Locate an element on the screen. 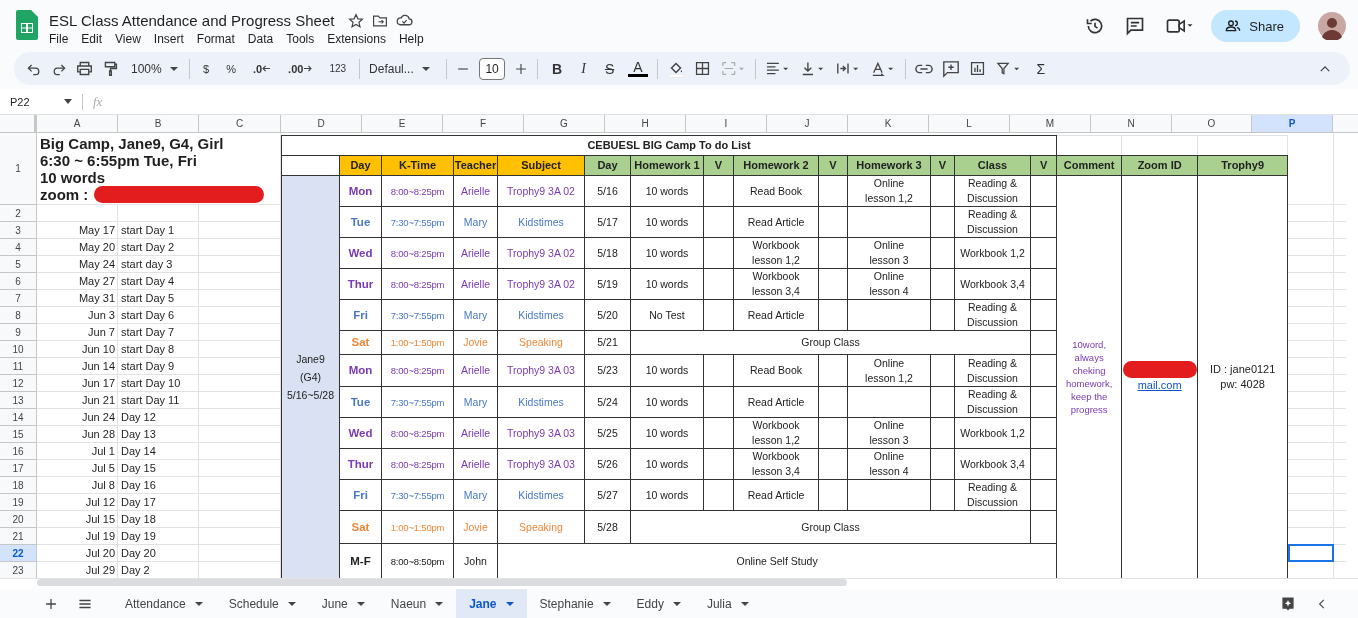  star-icon is located at coordinates (356, 20).